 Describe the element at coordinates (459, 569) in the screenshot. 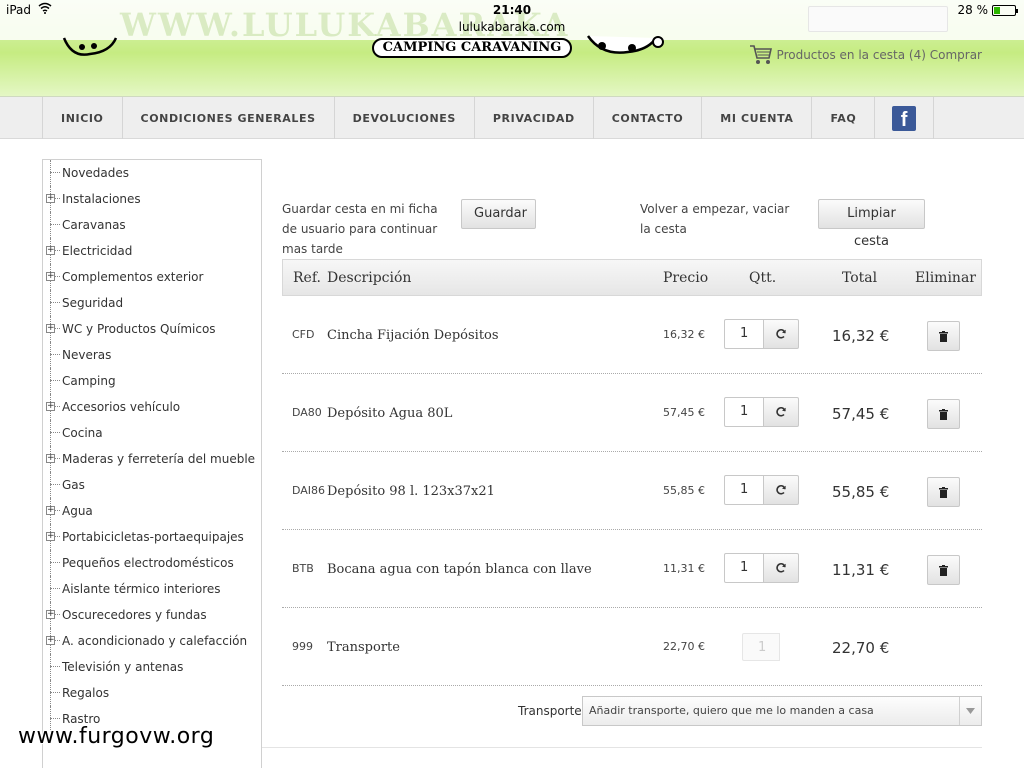

I see `row-description: Bocana agua con tapón blanca con llave` at that location.